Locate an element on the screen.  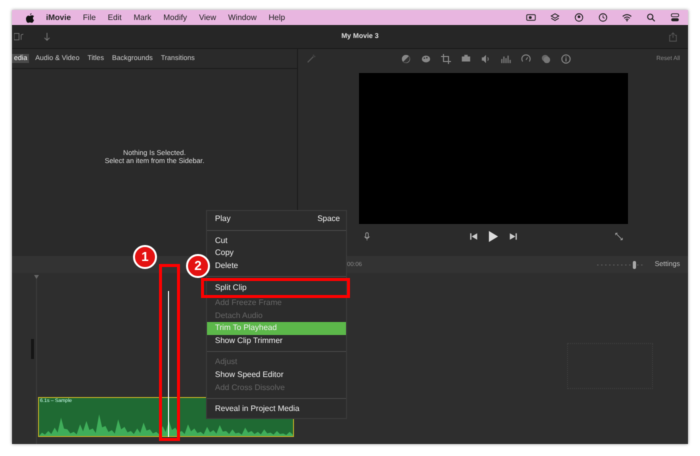
camera-icon is located at coordinates (531, 17).